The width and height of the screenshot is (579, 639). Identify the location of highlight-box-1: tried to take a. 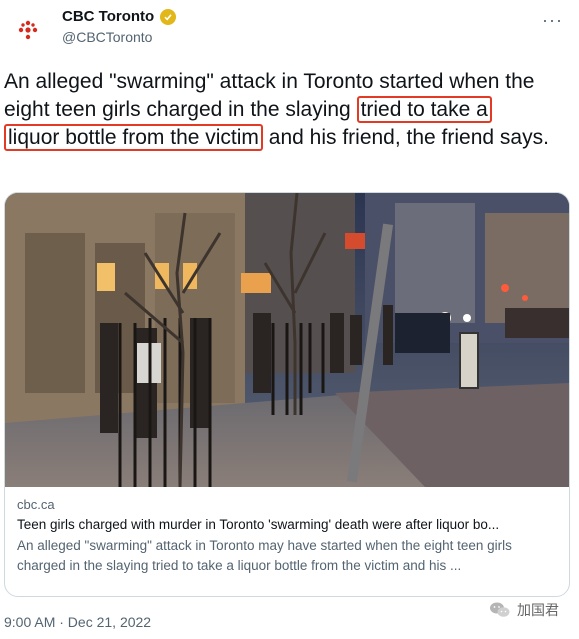
(424, 109).